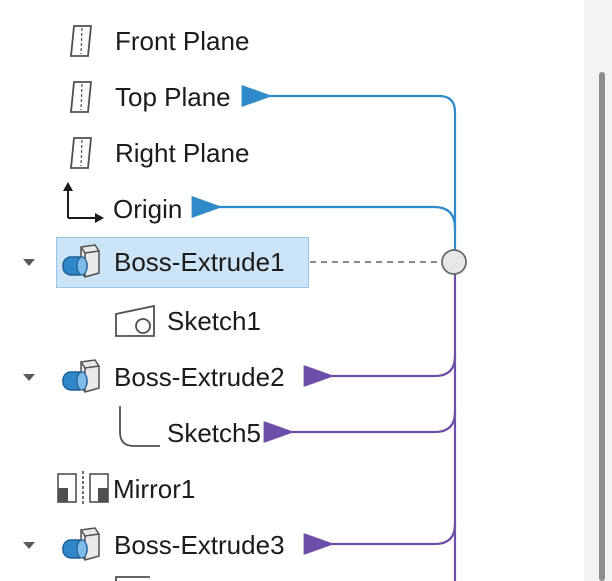  Describe the element at coordinates (360, 427) in the screenshot. I see `child-arrow-sketch5` at that location.